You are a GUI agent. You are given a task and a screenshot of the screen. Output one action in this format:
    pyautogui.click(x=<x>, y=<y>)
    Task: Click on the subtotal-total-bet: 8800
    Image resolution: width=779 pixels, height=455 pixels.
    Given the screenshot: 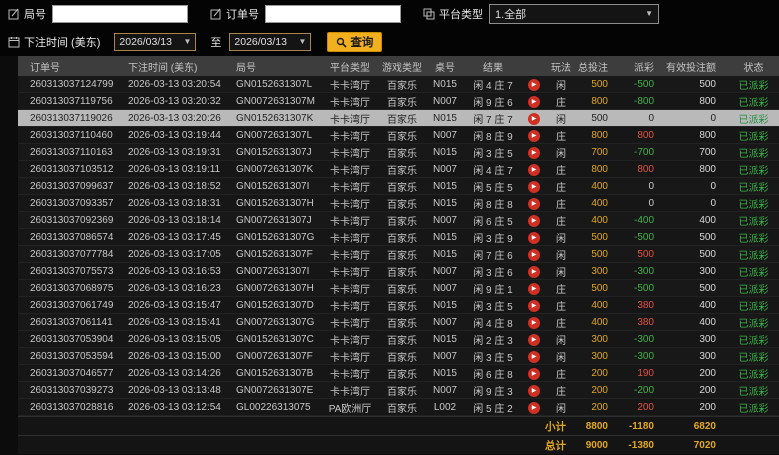 What is the action you would take?
    pyautogui.click(x=596, y=426)
    